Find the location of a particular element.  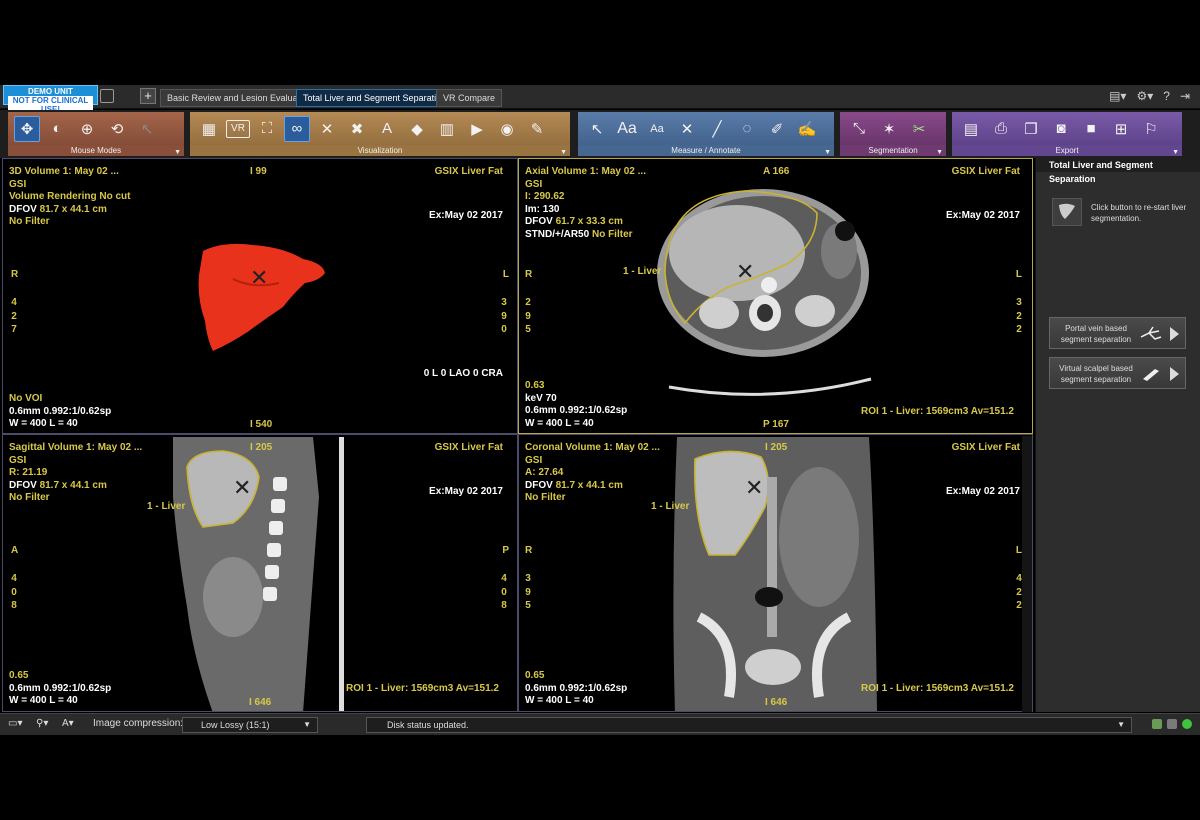

print-icon: ⎙ is located at coordinates (1001, 129).